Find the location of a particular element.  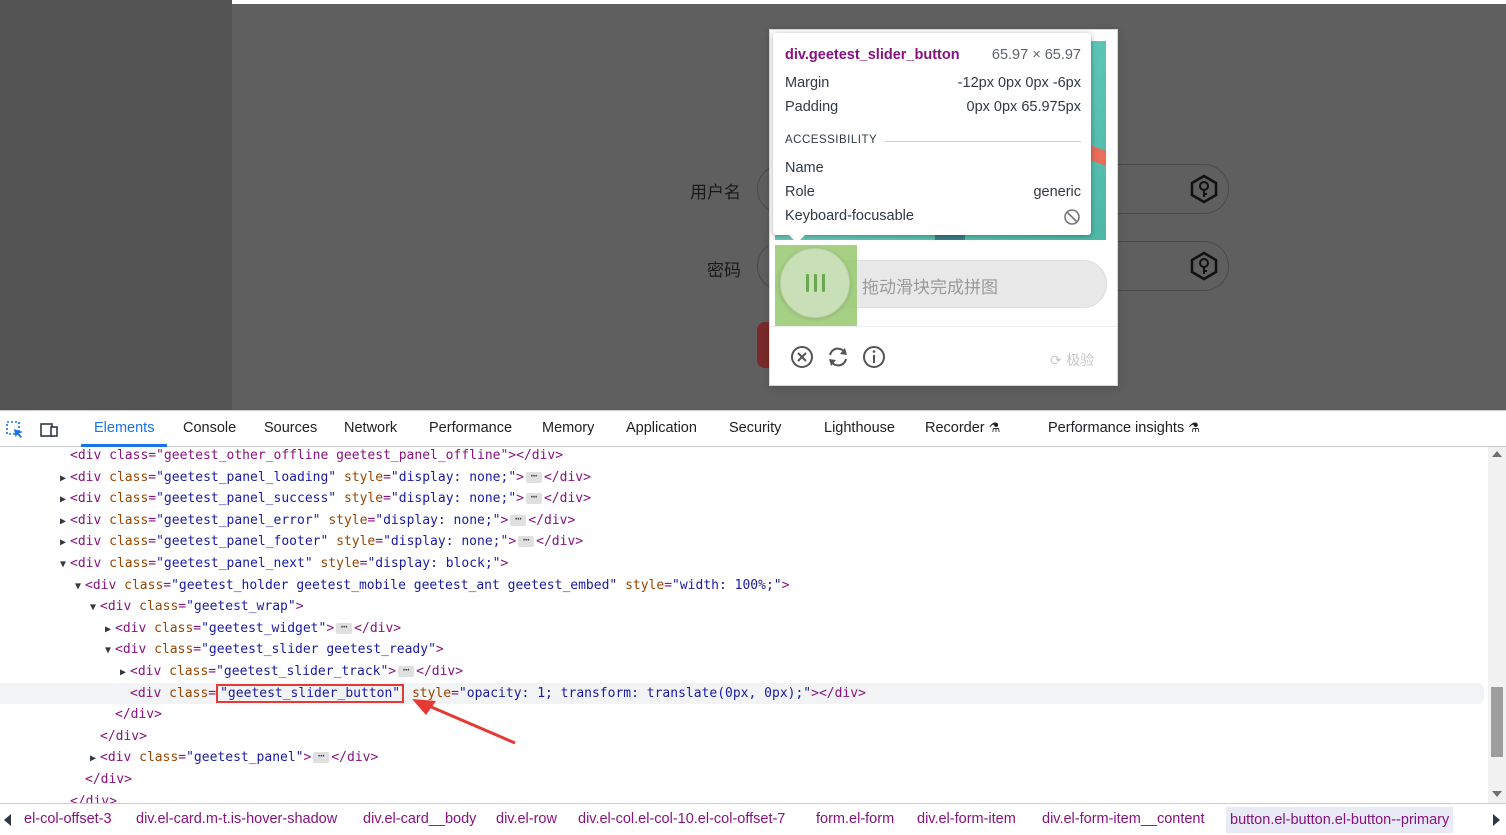

padding-label: Padding is located at coordinates (812, 107).